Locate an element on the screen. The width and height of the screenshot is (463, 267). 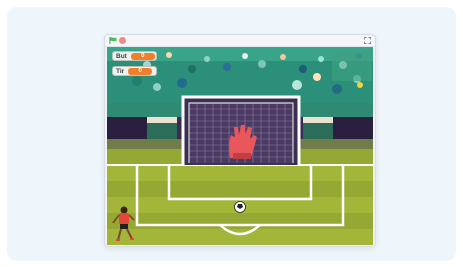
score-monitor-but: But 0 is located at coordinates (134, 56).